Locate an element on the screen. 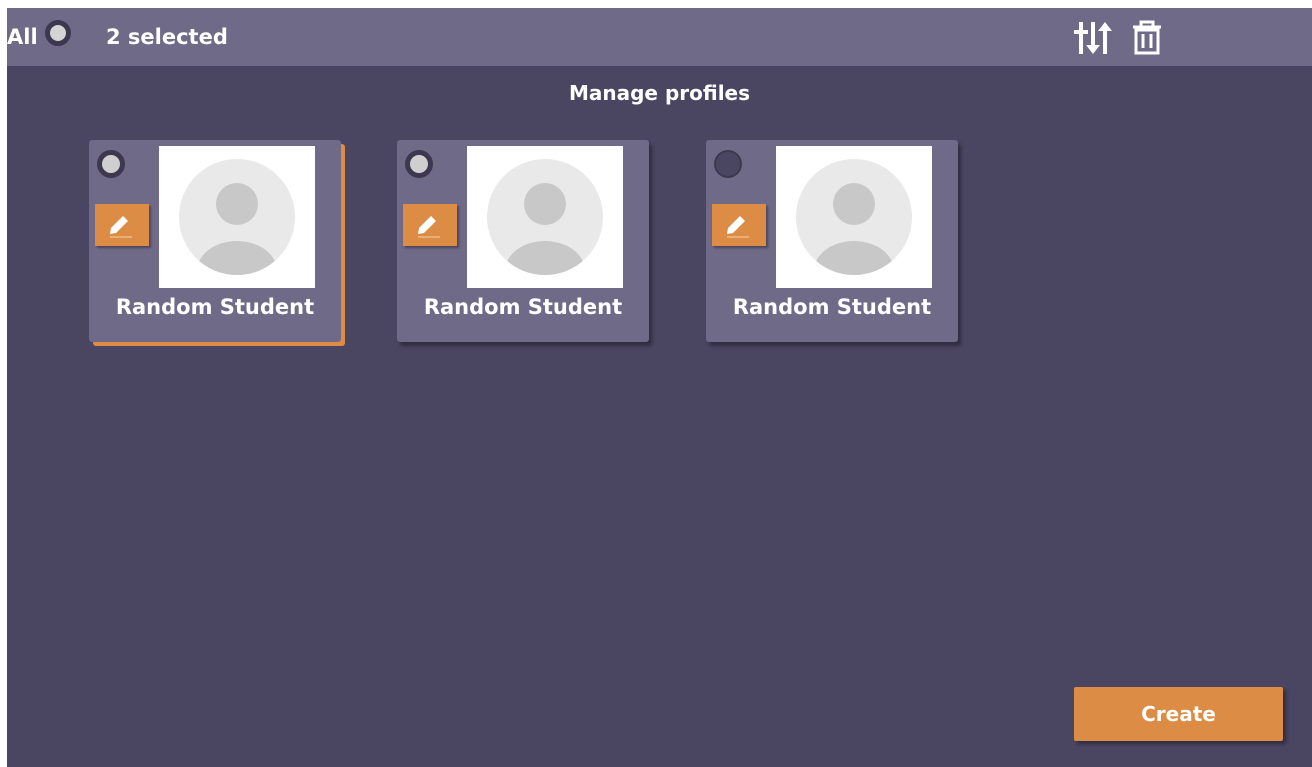 The height and width of the screenshot is (767, 1312). trash-icon is located at coordinates (1151, 38).